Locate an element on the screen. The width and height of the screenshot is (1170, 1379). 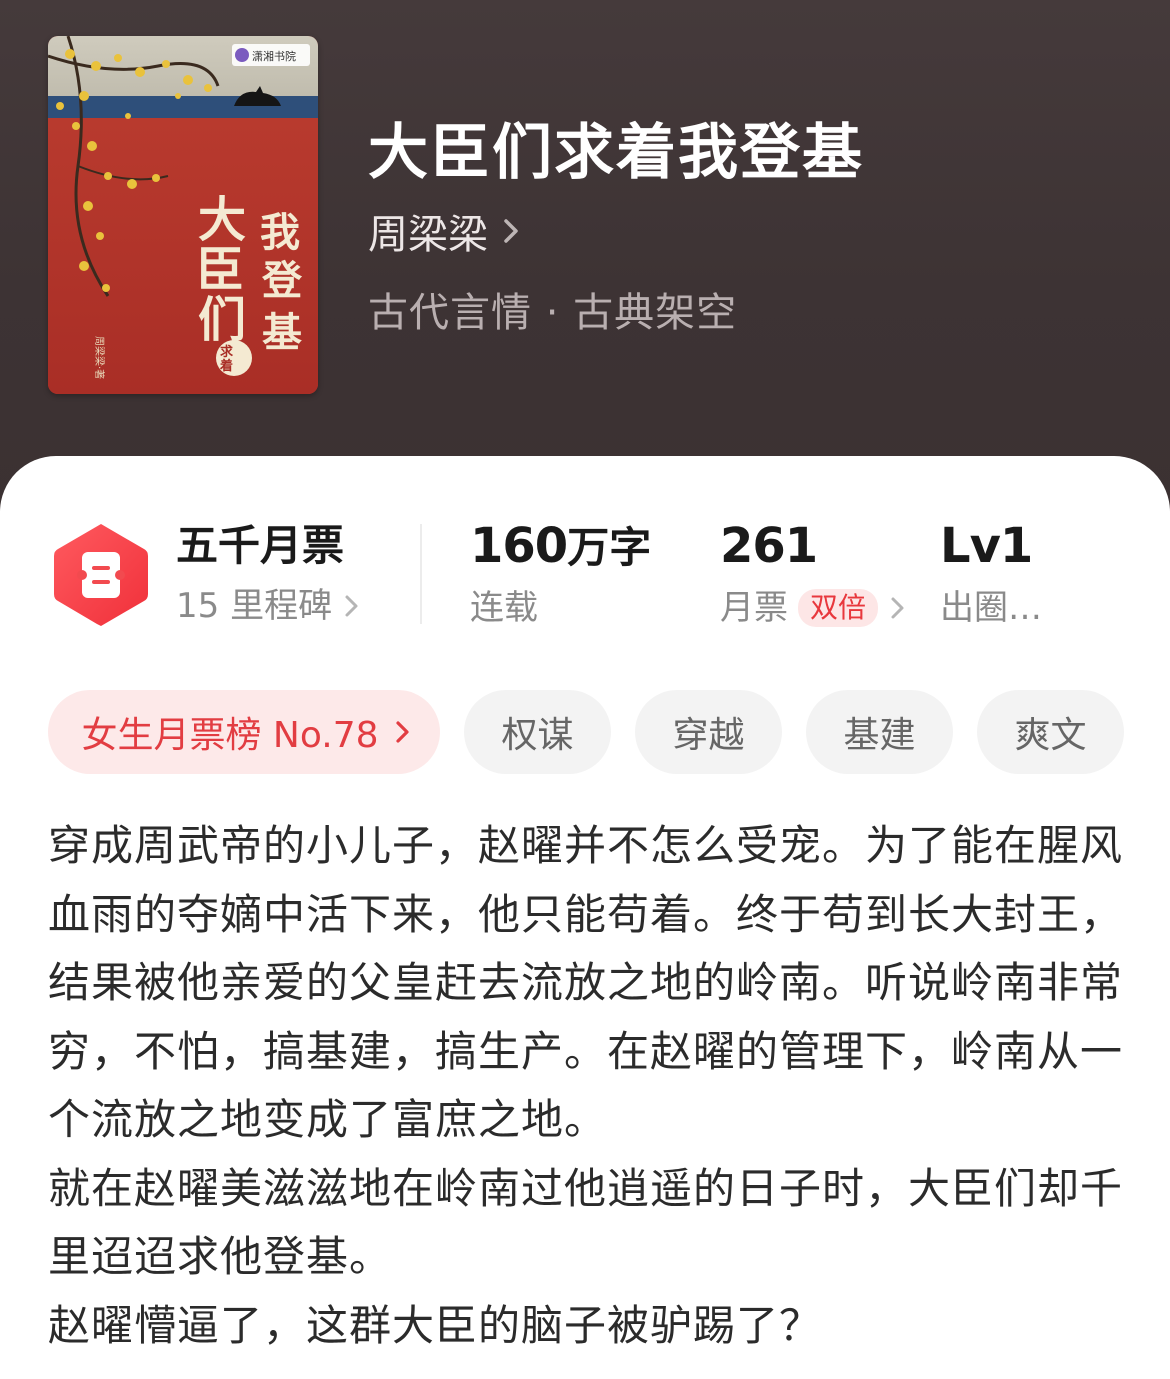
word-count-stat: 160万字 连载 is located at coordinates (560, 574).